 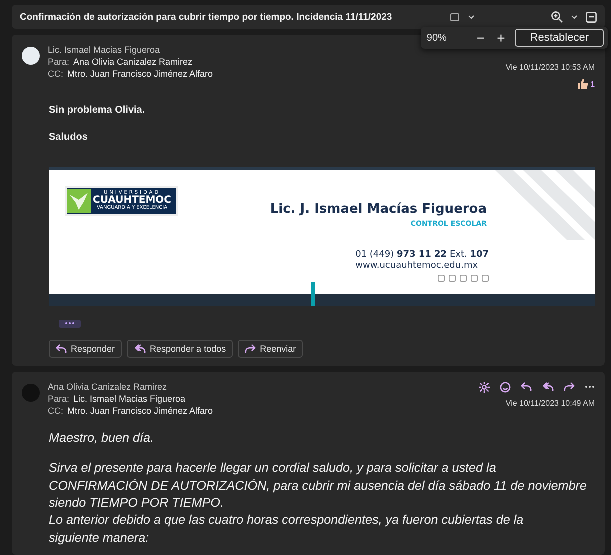 I want to click on message-paragraph: Sirva el presente para hacerle llegar un cordial saludo, y para solicitar a usted la CONFIRMACIÓN DE AUTORIZACIÓN, para cubrir mi ausencia del día sábado 11 de noviembre siendo TIEMPO POR TIEMPO. Lo anterior debido a que las cuatro horas correspondientes, ya fueron cubiertas de la siguiente manera:, so click(x=318, y=503).